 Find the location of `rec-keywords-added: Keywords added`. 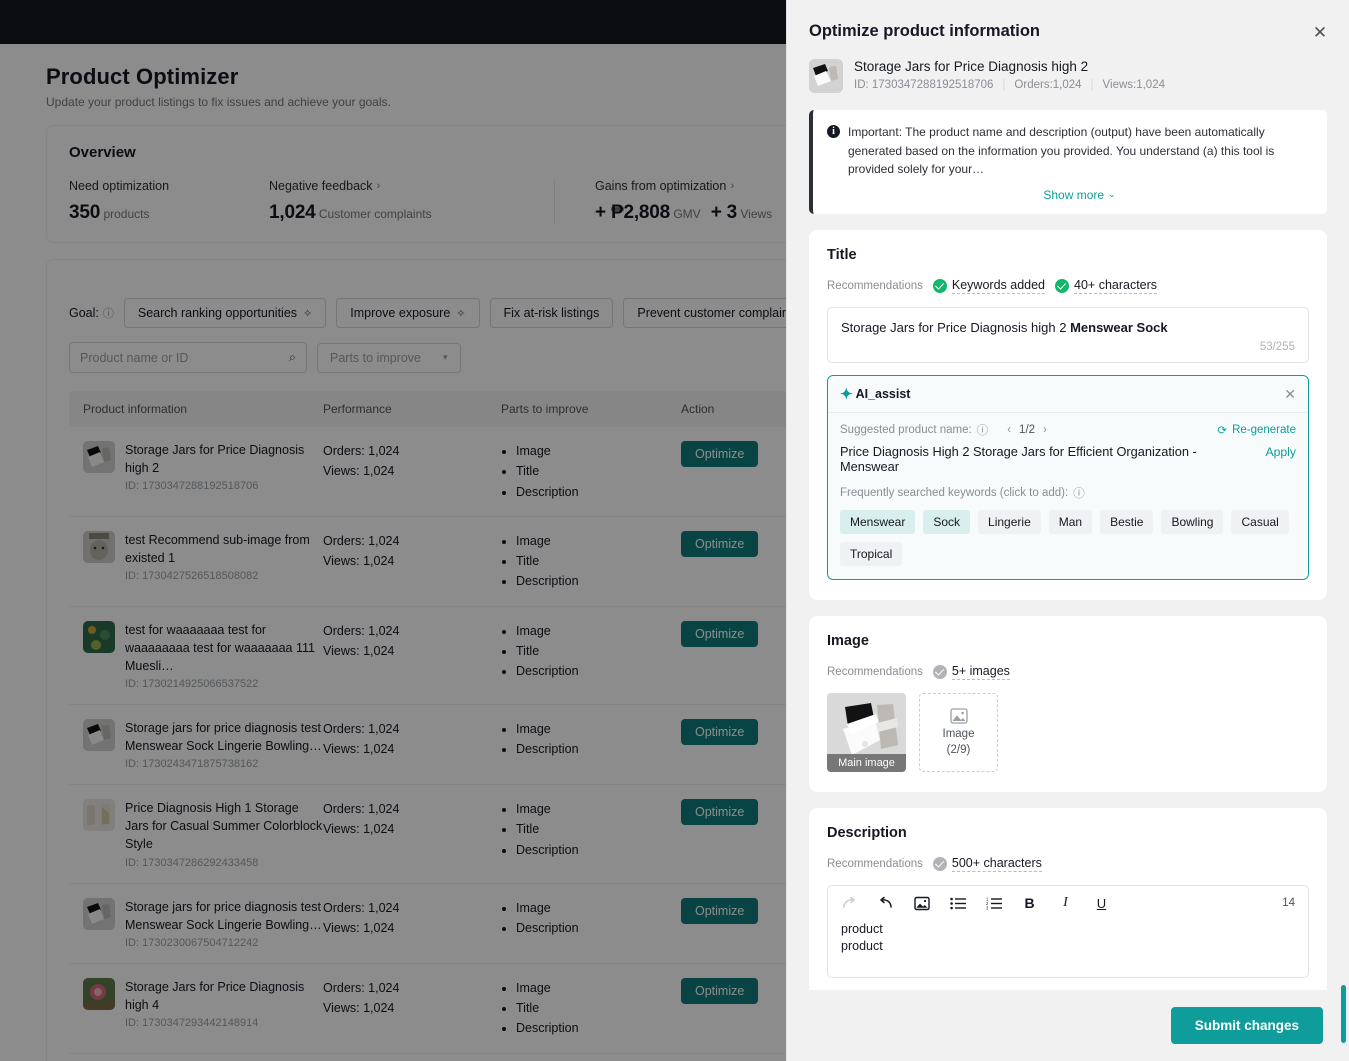

rec-keywords-added: Keywords added is located at coordinates (989, 286).